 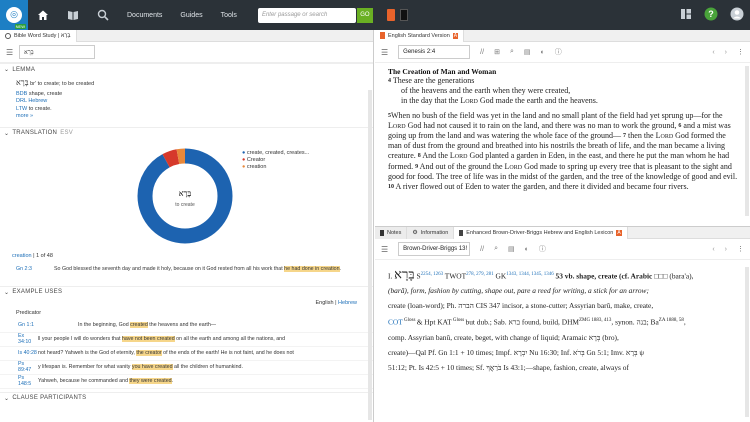 I want to click on legend-label: Creator, so click(x=256, y=159).